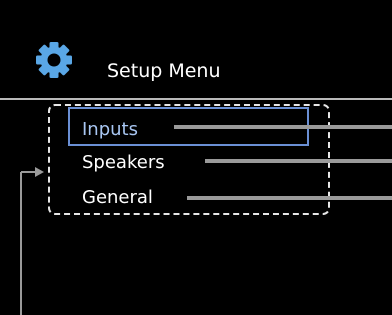 Image resolution: width=392 pixels, height=315 pixels. Describe the element at coordinates (196, 130) in the screenshot. I see `menu-item-inputs: Inputs` at that location.